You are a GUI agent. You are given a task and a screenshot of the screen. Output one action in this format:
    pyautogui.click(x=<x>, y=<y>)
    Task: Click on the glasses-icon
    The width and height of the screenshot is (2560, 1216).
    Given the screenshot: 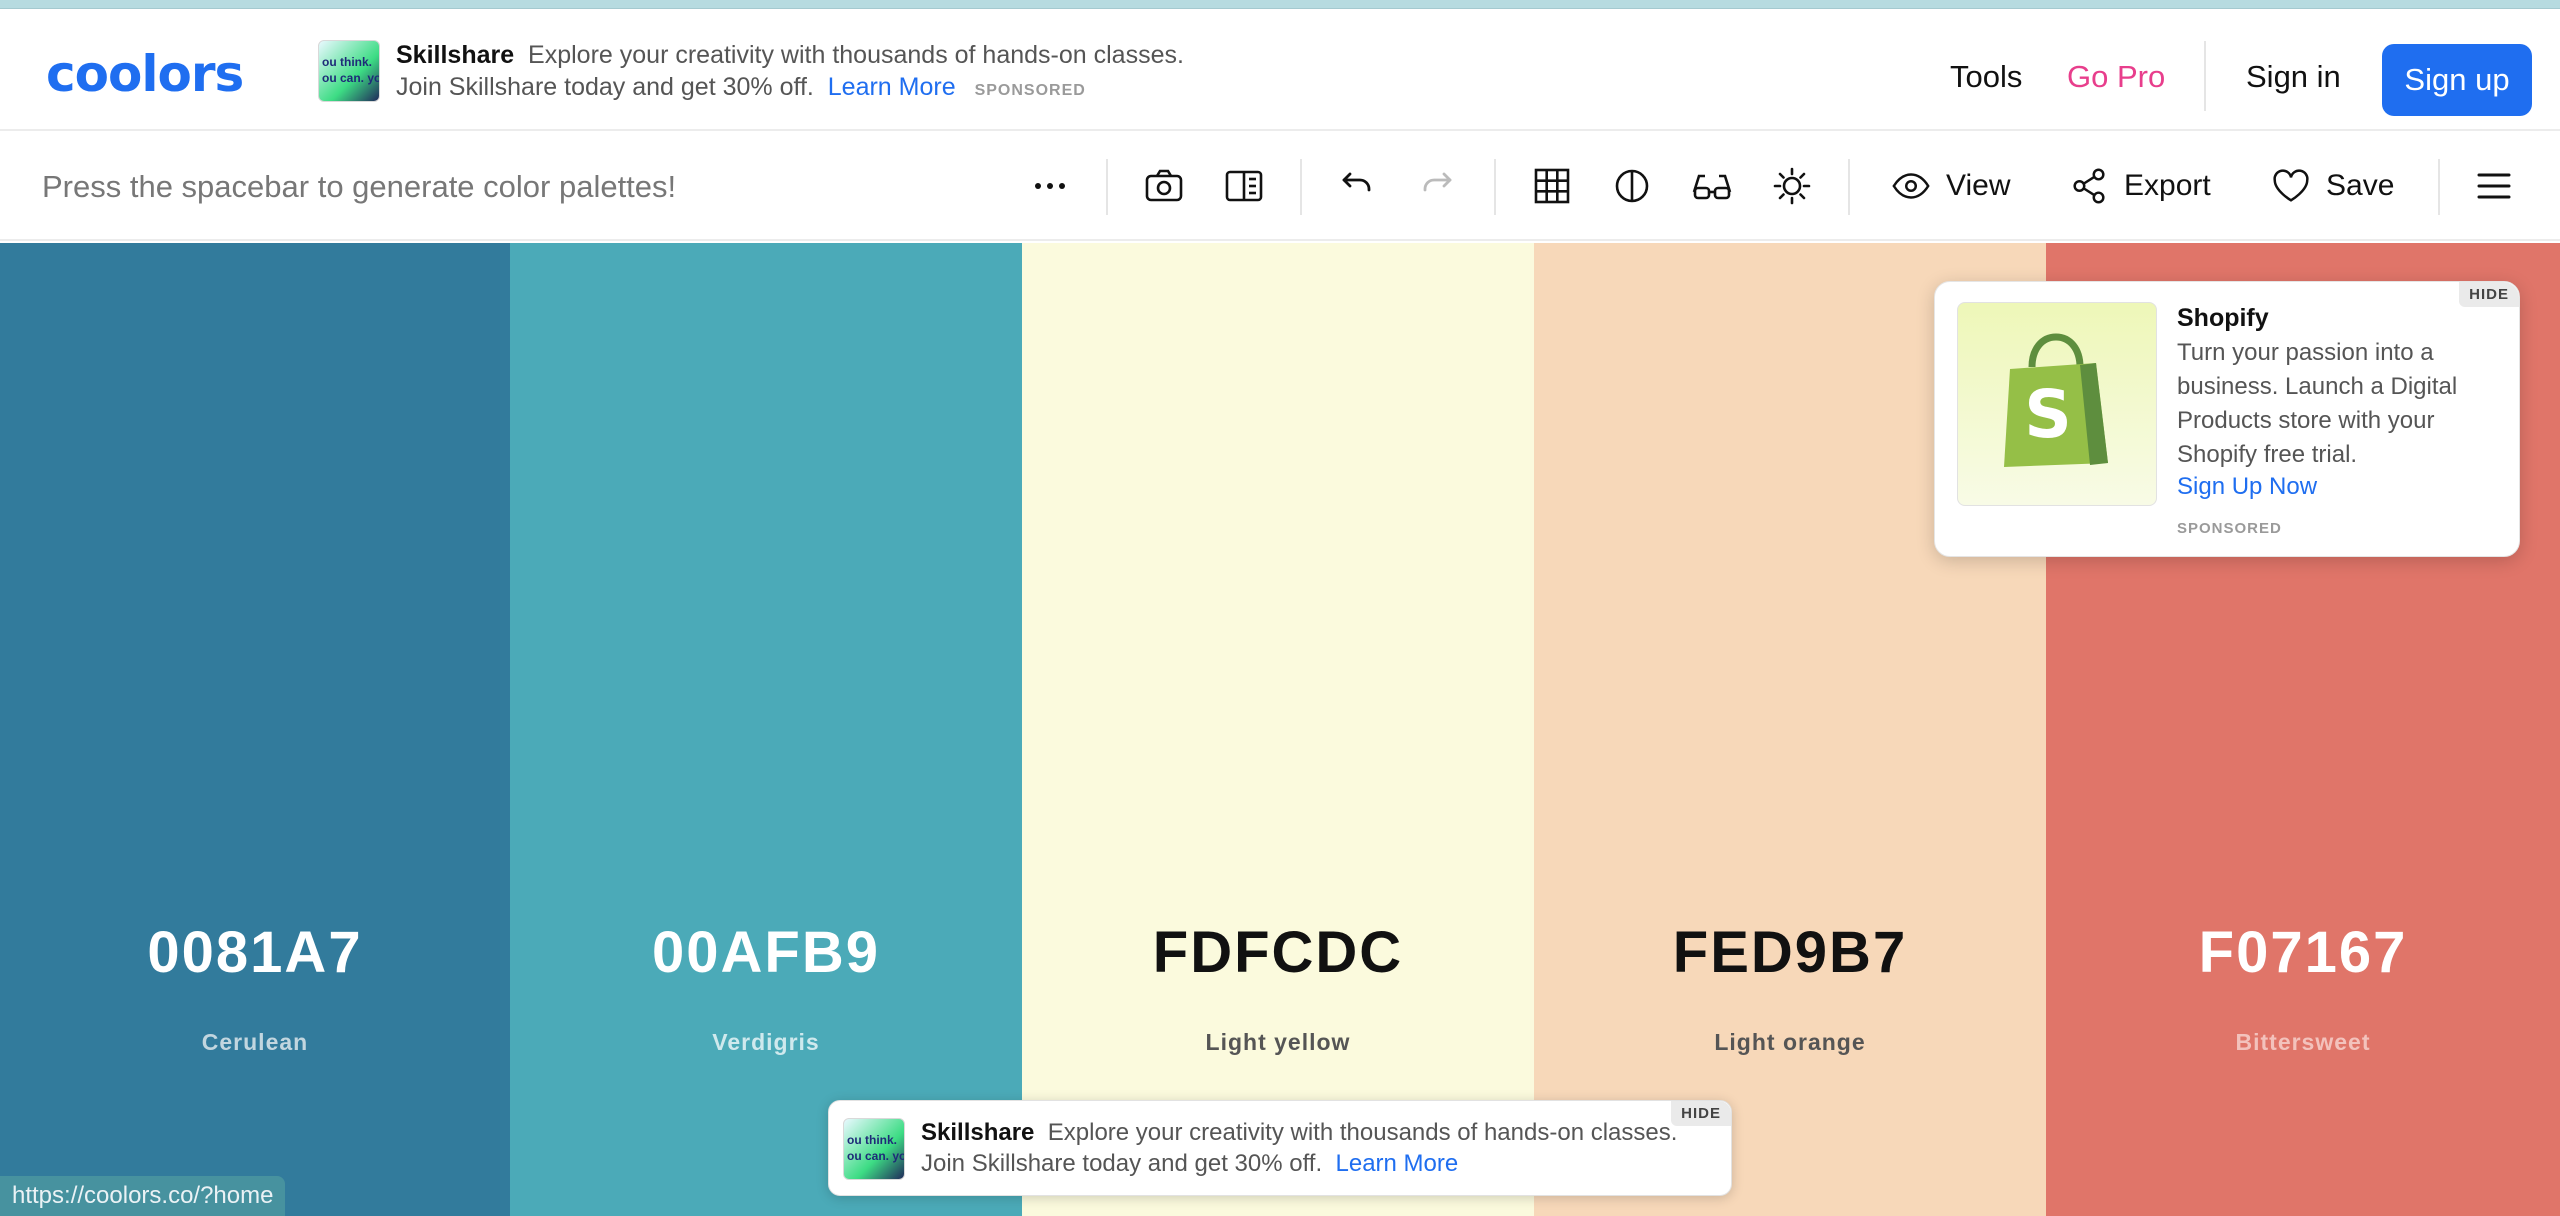 What is the action you would take?
    pyautogui.click(x=1712, y=186)
    